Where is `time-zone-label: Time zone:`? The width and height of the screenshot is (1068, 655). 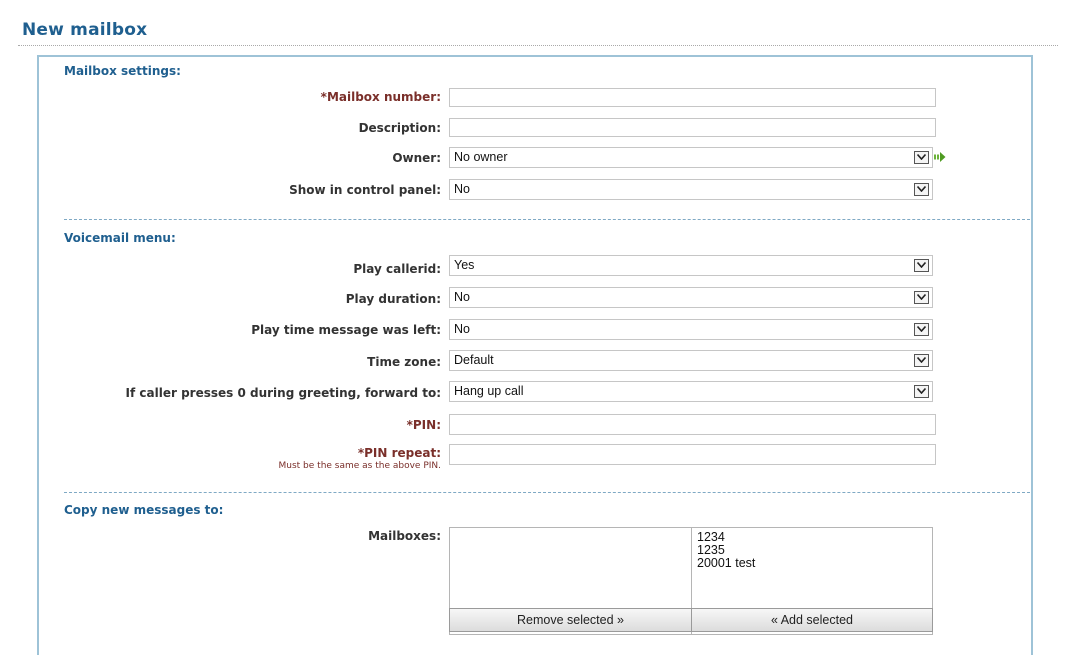 time-zone-label: Time zone: is located at coordinates (404, 362).